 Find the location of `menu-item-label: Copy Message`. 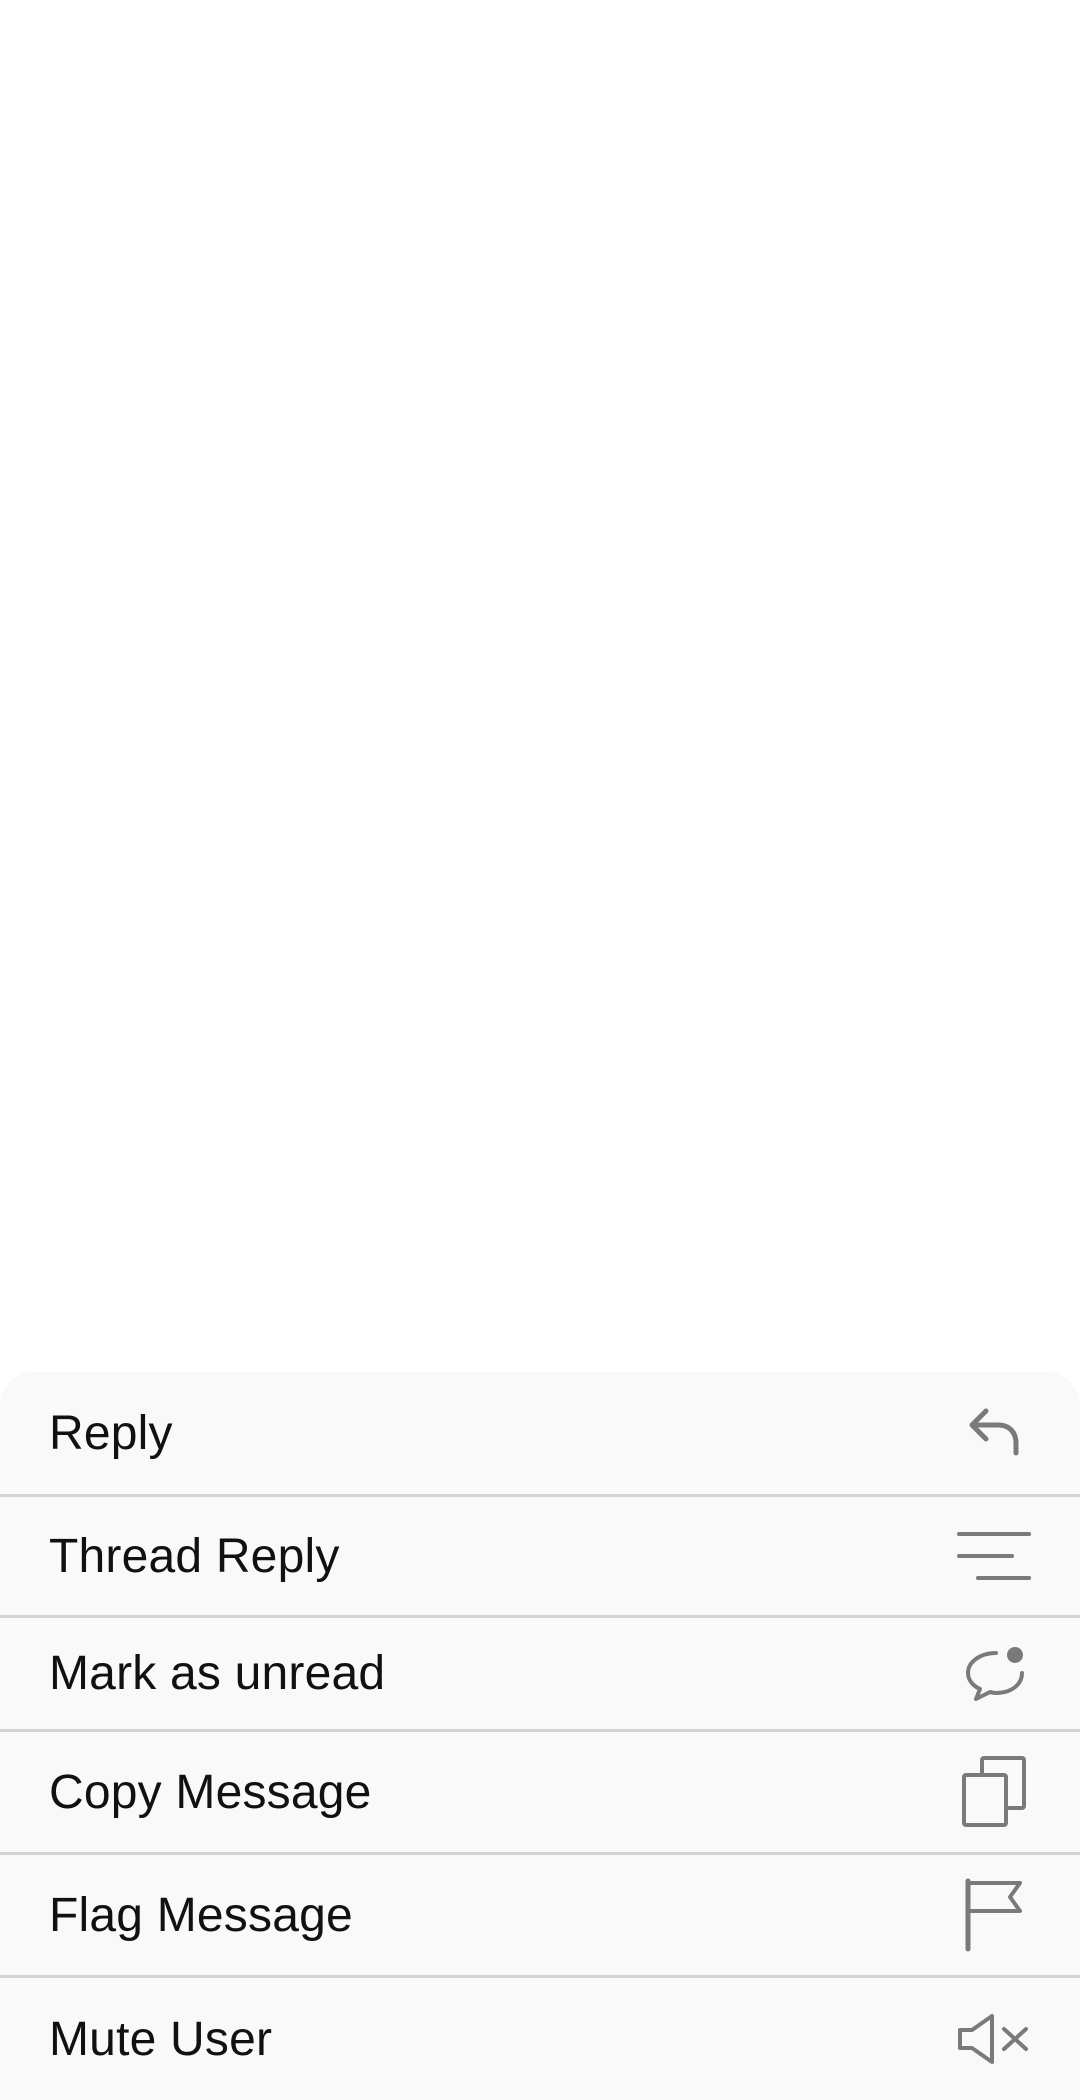

menu-item-label: Copy Message is located at coordinates (210, 1792).